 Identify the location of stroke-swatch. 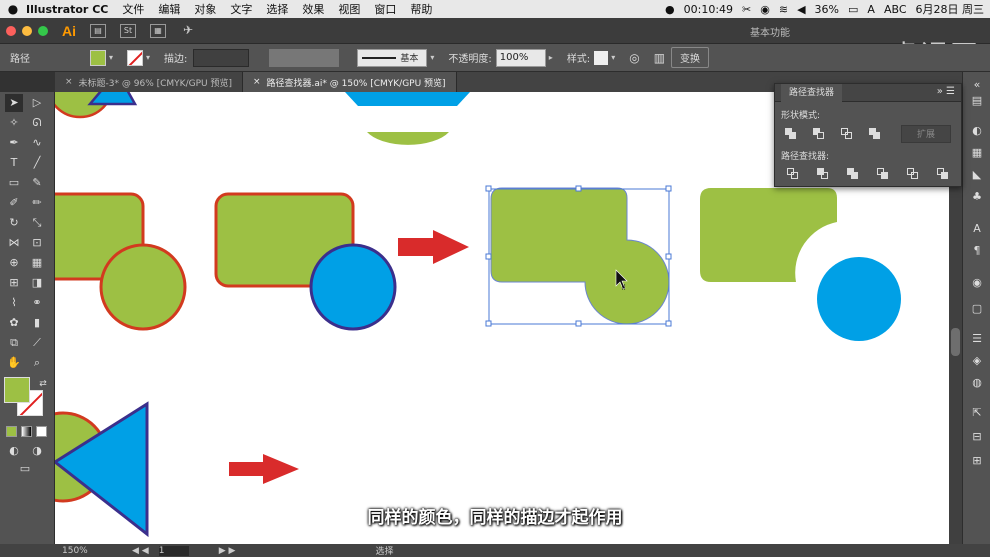
(135, 57).